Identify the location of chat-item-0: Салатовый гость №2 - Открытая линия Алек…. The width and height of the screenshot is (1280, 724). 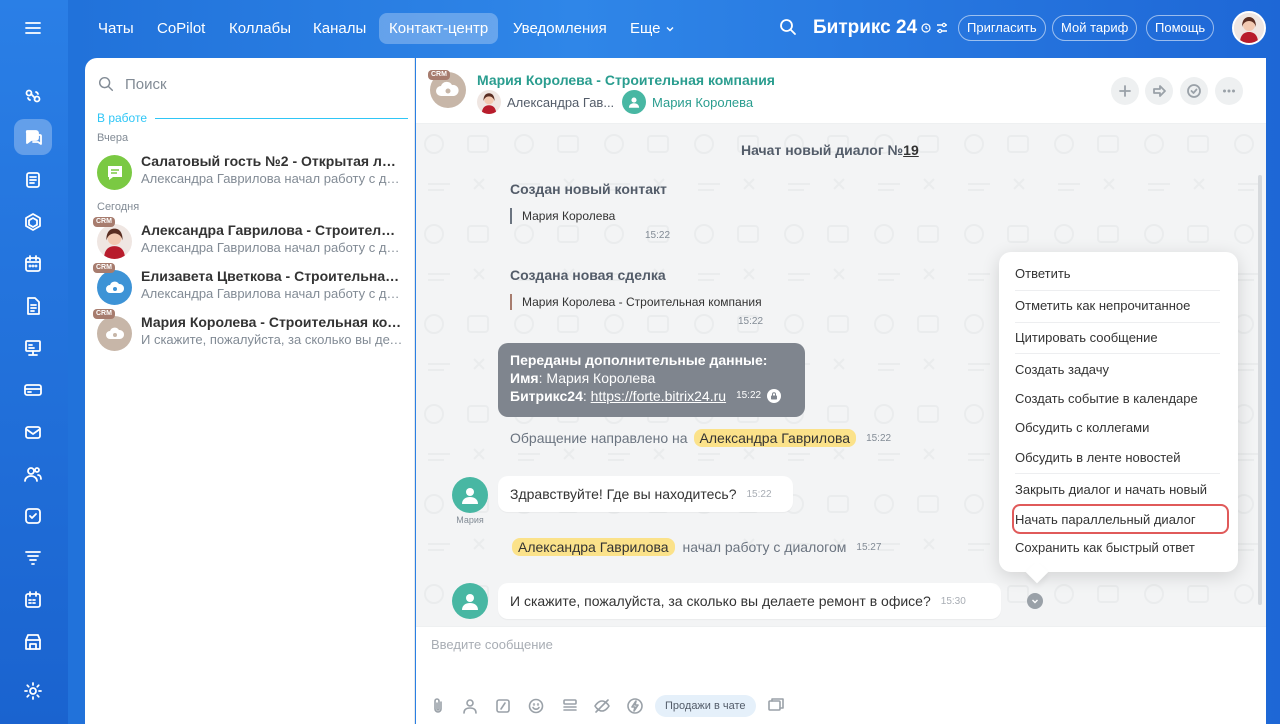
(251, 172).